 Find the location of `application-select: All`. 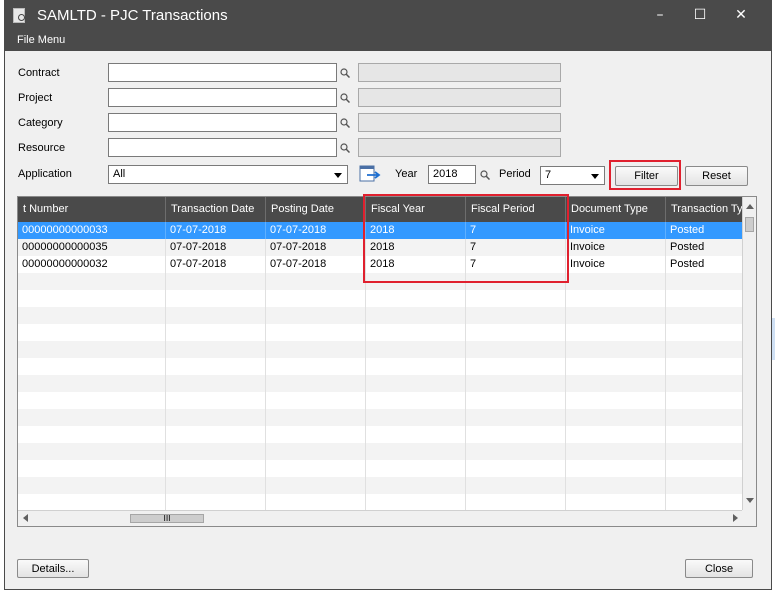

application-select: All is located at coordinates (228, 174).